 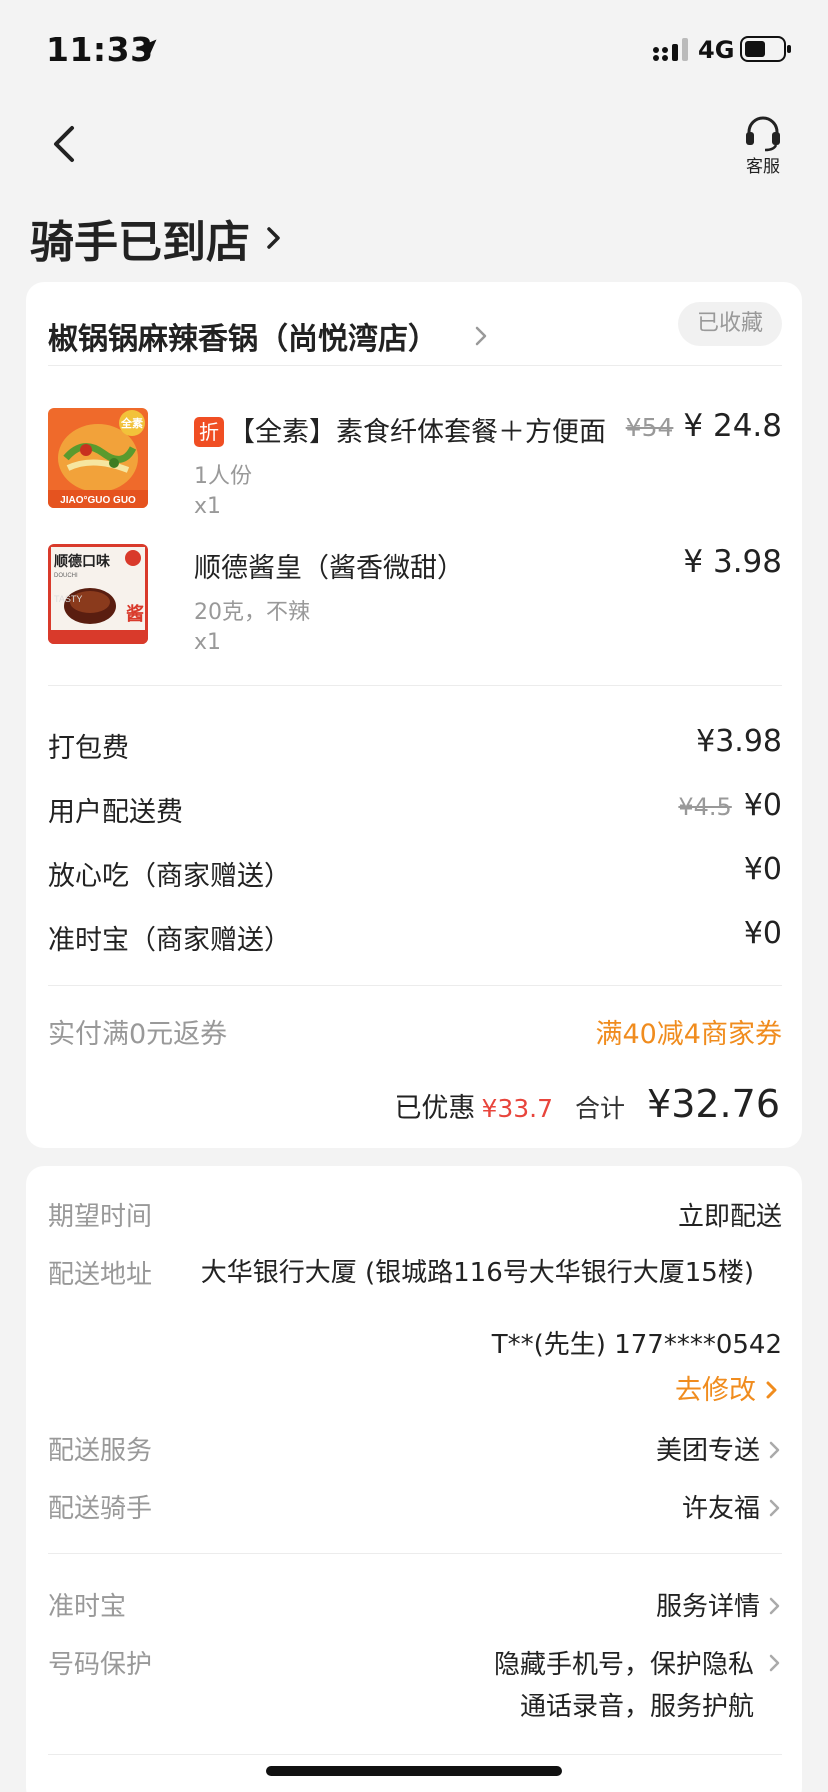 I want to click on original-price: ¥54, so click(x=649, y=427).